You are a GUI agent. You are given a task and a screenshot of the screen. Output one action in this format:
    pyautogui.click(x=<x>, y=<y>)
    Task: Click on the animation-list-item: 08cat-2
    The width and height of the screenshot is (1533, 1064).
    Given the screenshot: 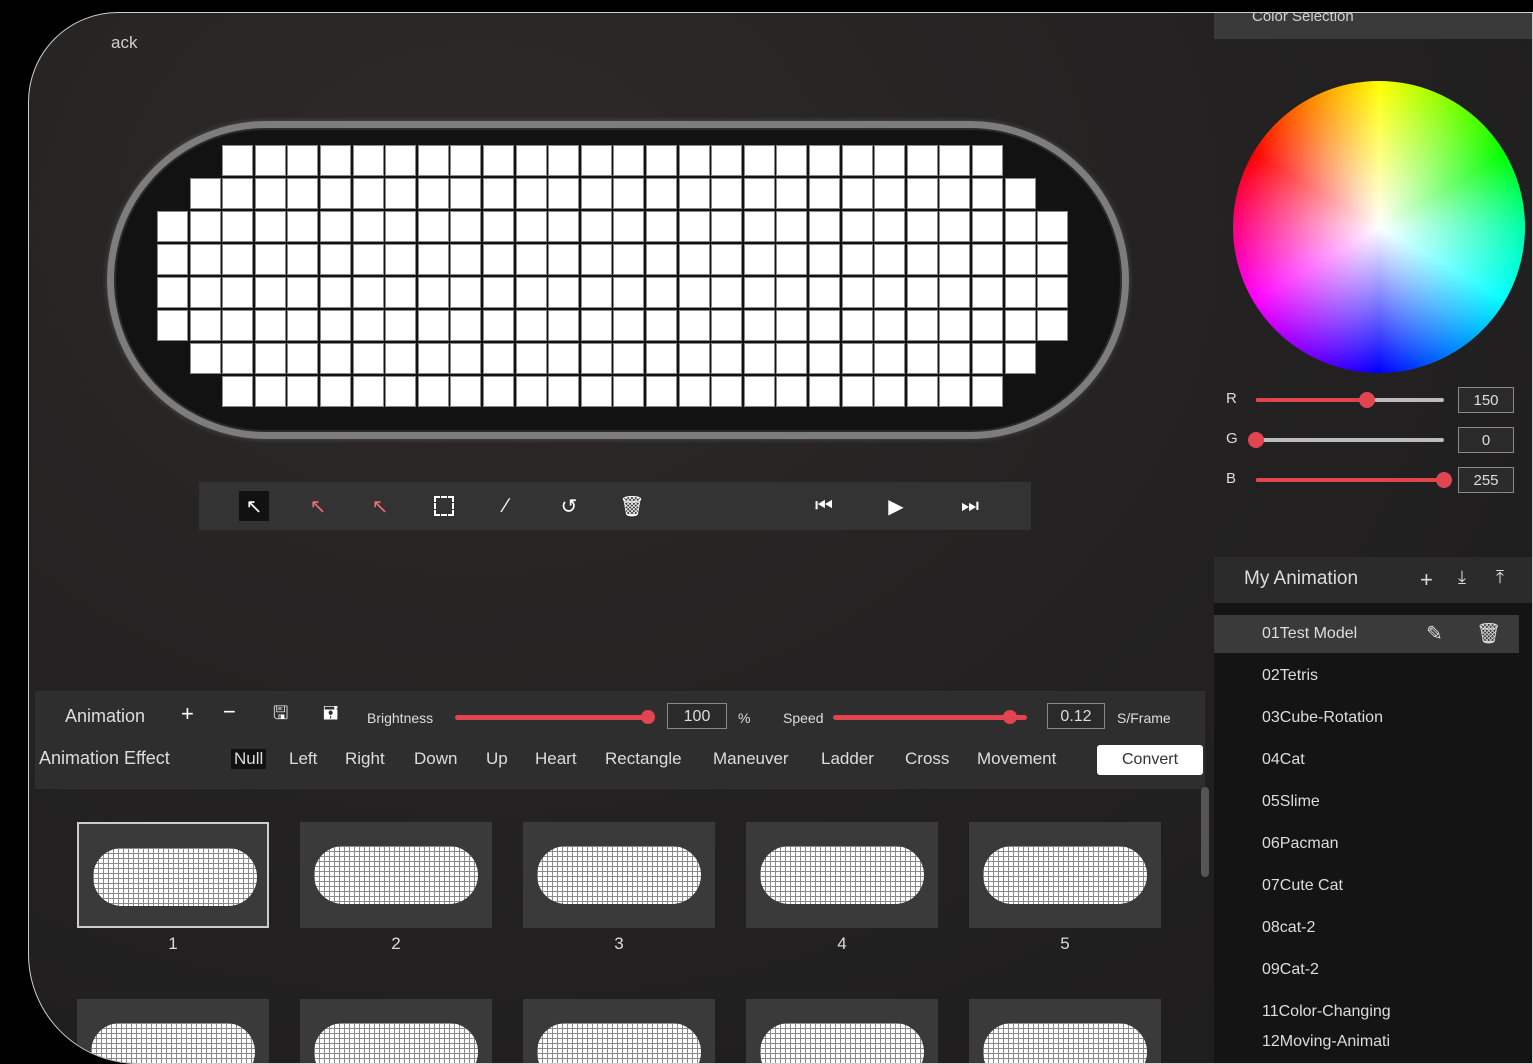 What is the action you would take?
    pyautogui.click(x=1366, y=928)
    